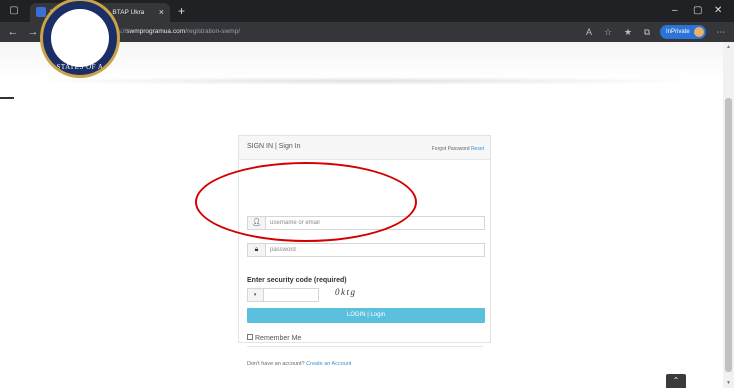 The width and height of the screenshot is (734, 388). I want to click on card-divider, so click(365, 346).